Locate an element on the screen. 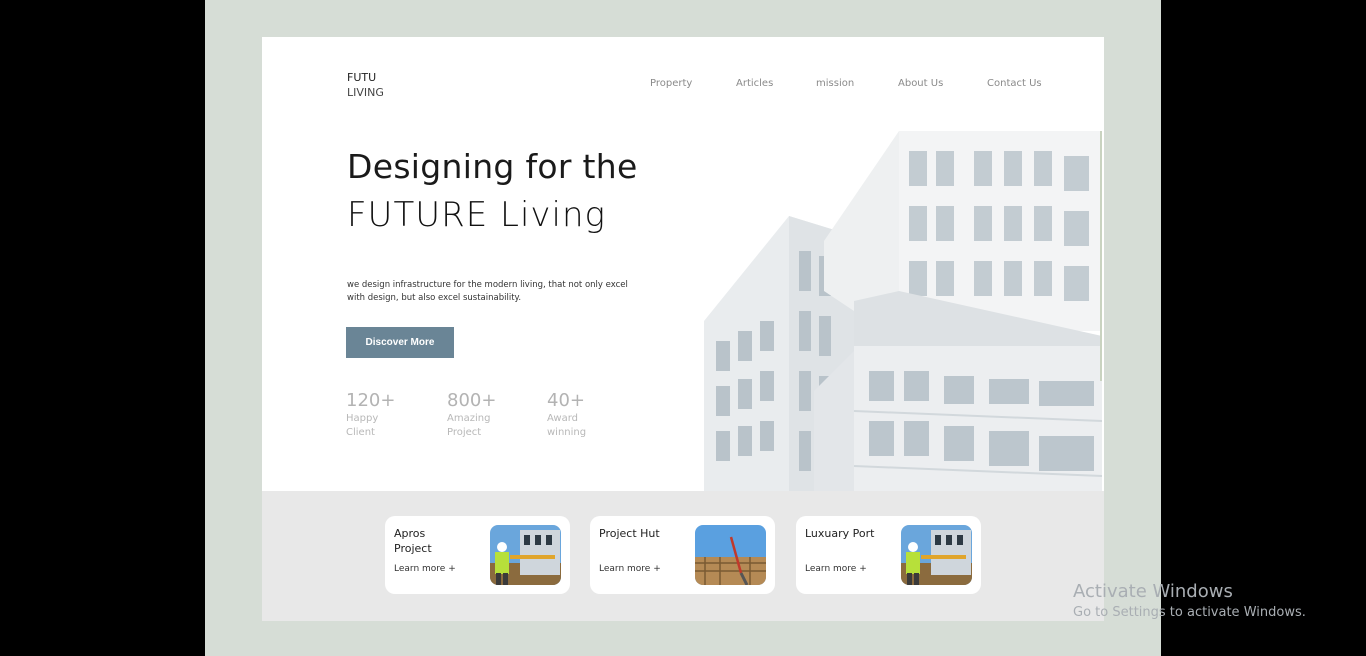 Image resolution: width=1366 pixels, height=656 pixels. watermark-subtitle: Go to Settings to activate Windows. is located at coordinates (1189, 612).